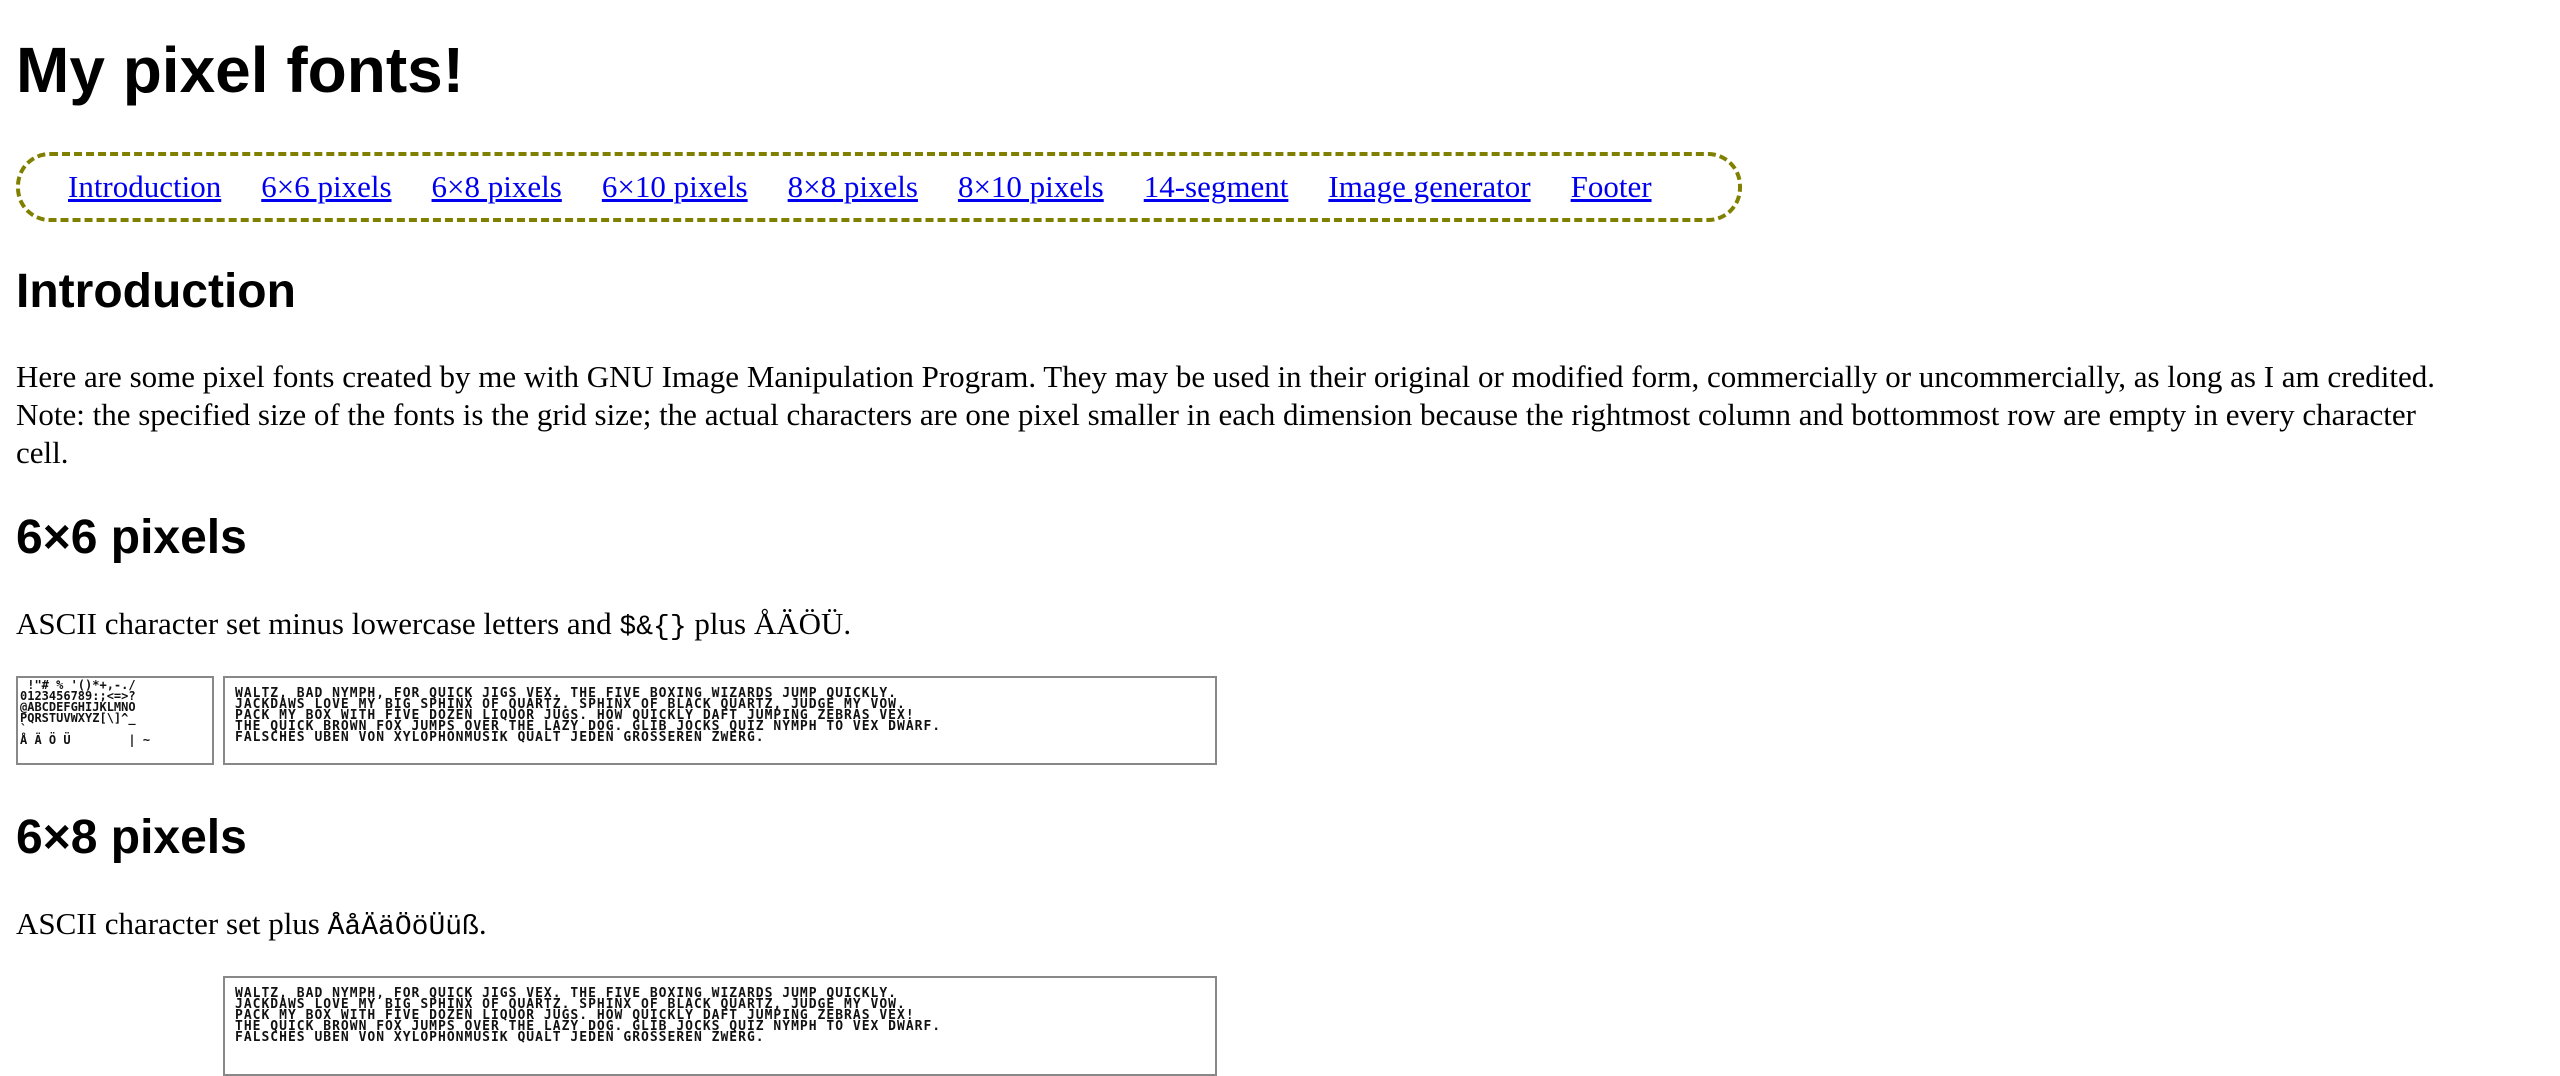  I want to click on nav-link-8x10-pixels: 8×10 pixels, so click(1031, 187).